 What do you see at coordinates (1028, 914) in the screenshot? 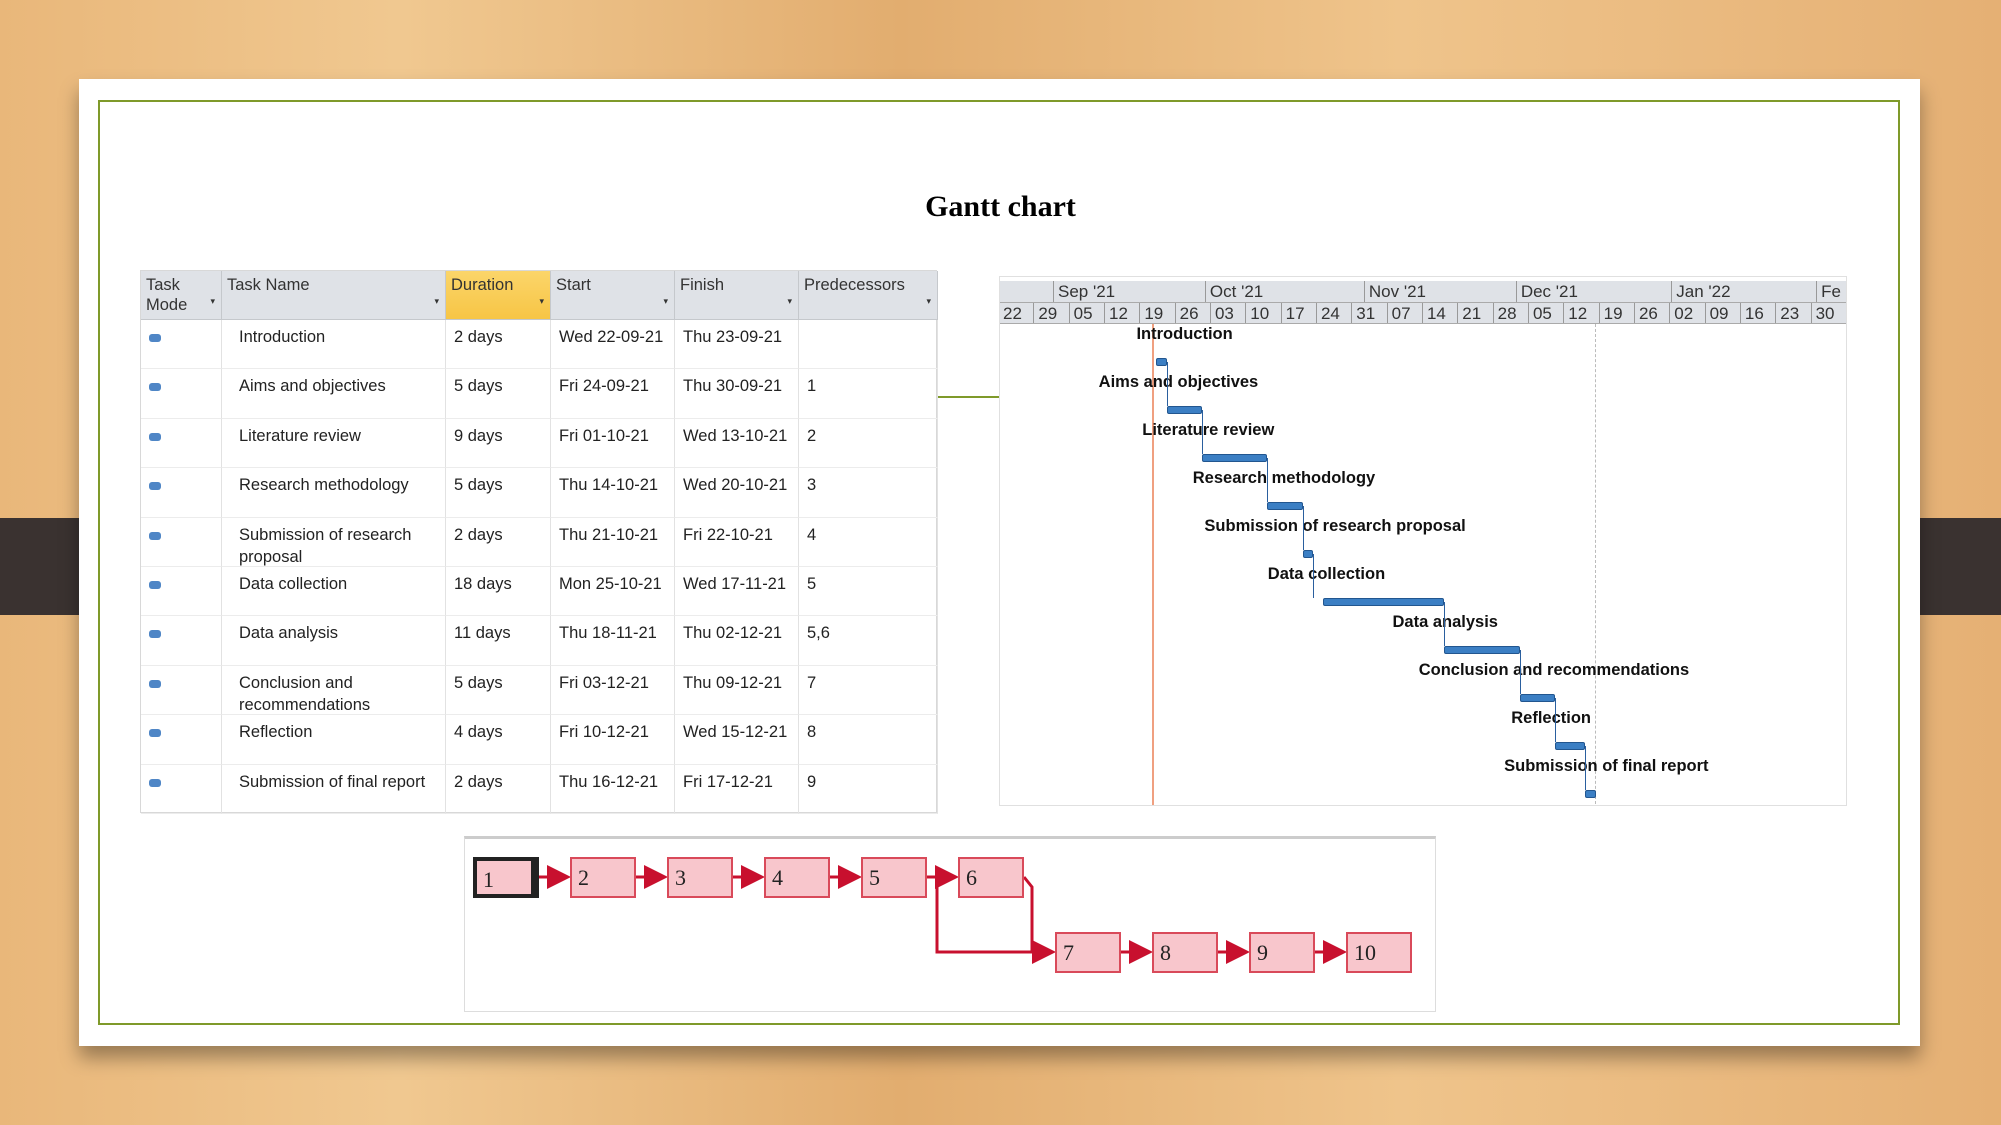
I see `network-arrow` at bounding box center [1028, 914].